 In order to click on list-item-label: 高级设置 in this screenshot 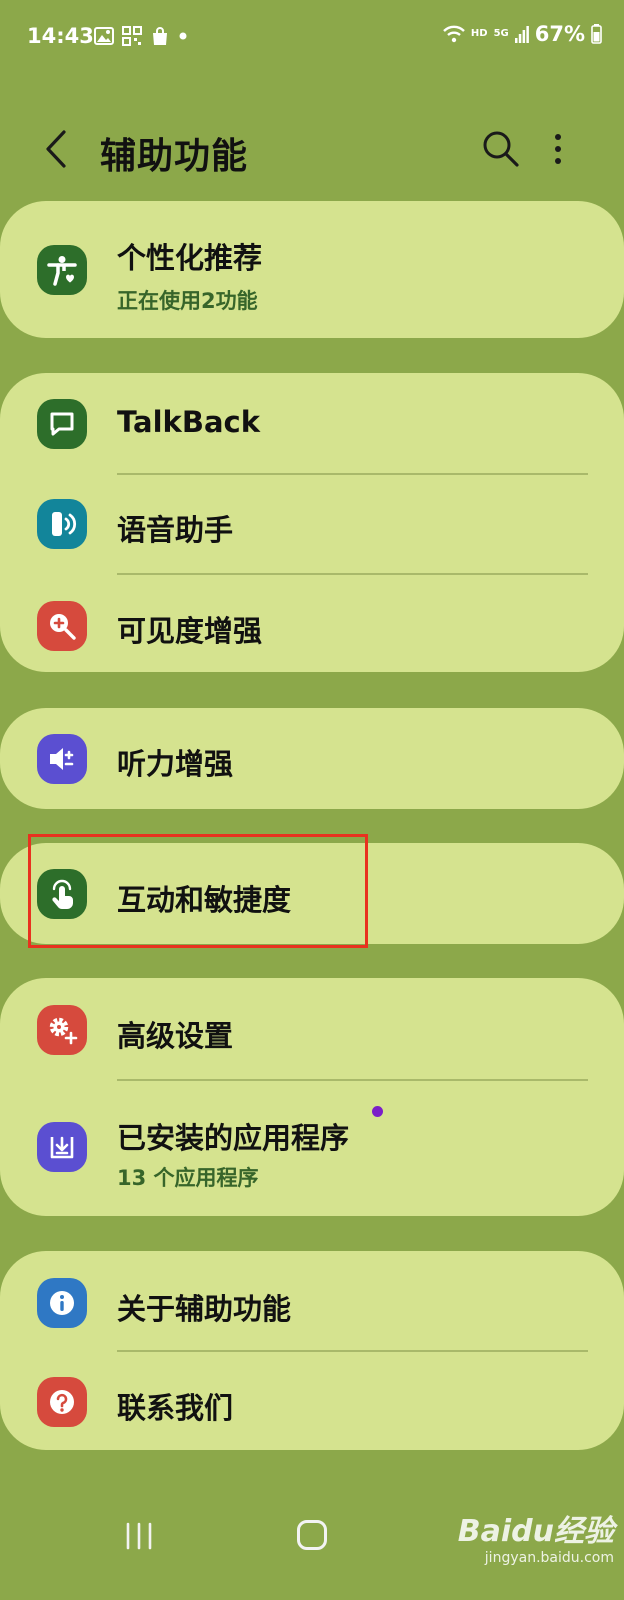, I will do `click(175, 1036)`.